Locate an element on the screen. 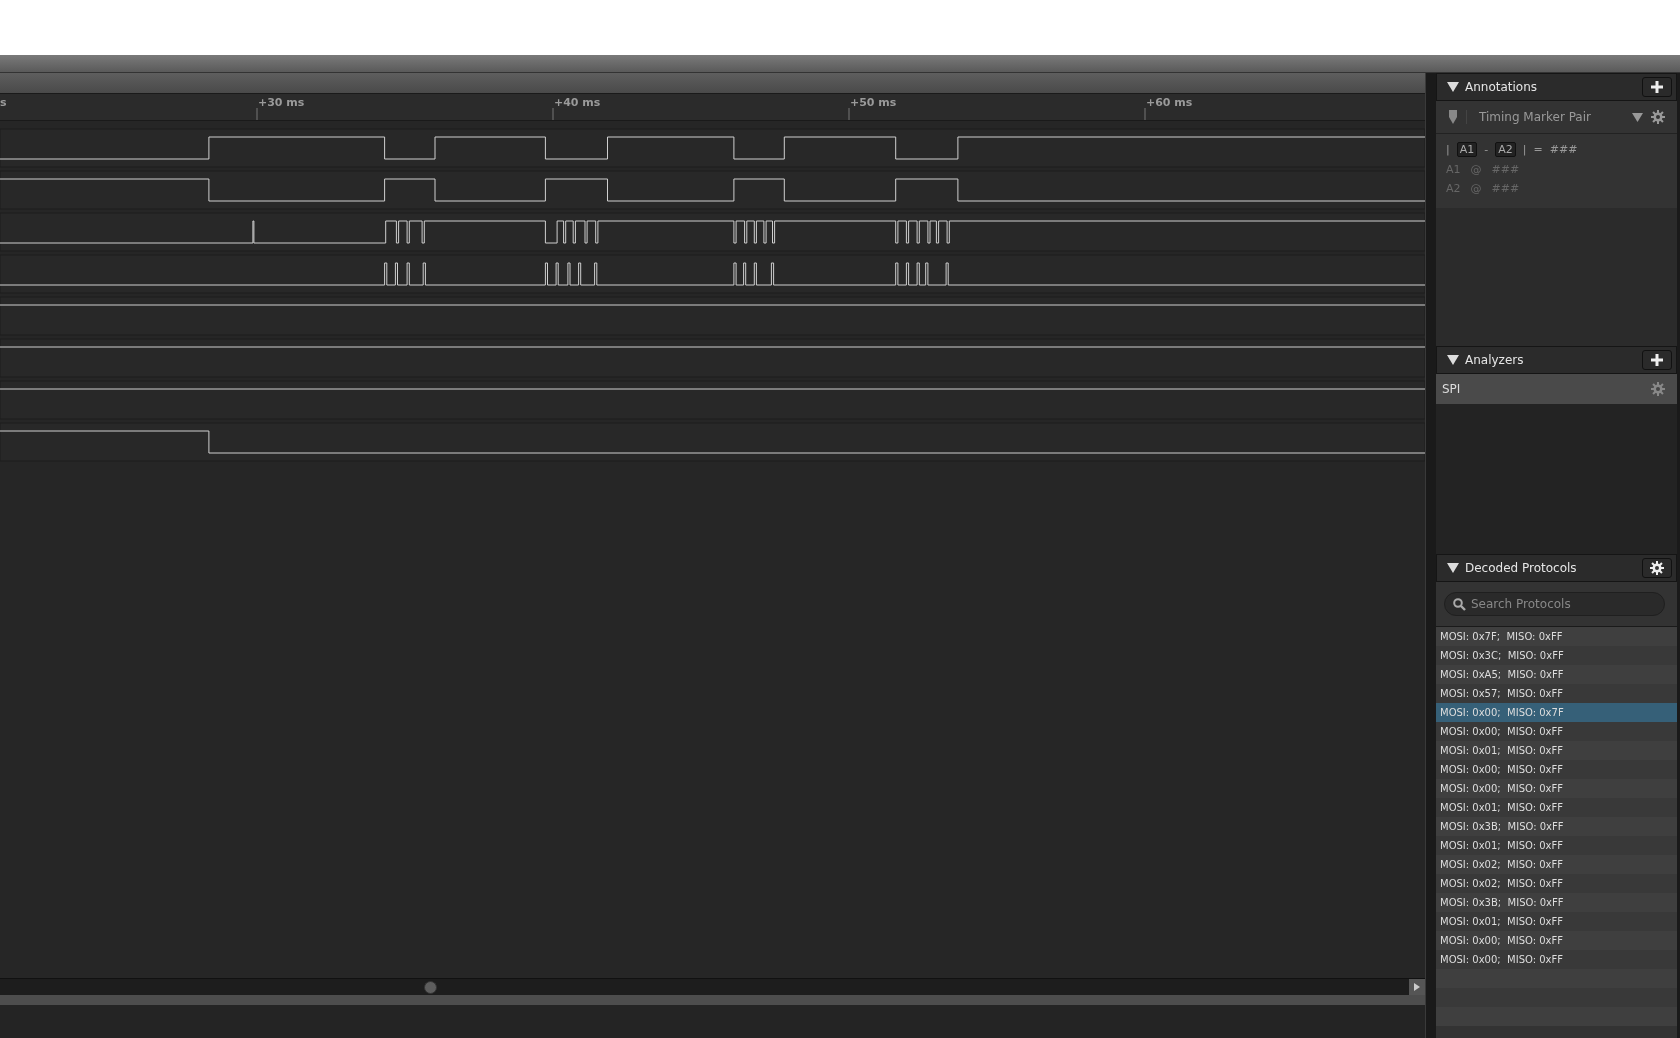 The image size is (1680, 1038). time-label: s is located at coordinates (3, 102).